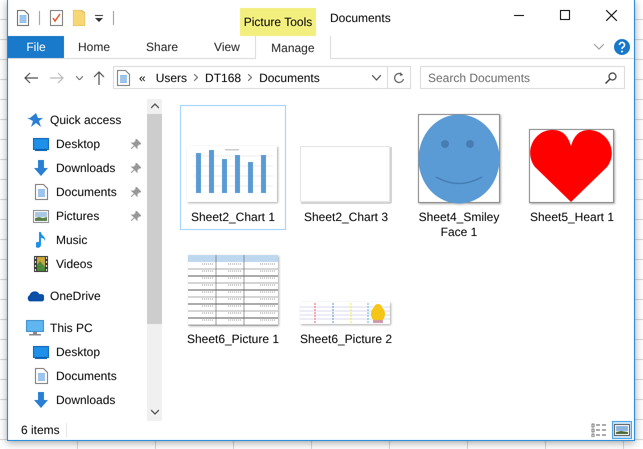 This screenshot has width=643, height=449. Describe the element at coordinates (35, 296) in the screenshot. I see `cloud-icon` at that location.